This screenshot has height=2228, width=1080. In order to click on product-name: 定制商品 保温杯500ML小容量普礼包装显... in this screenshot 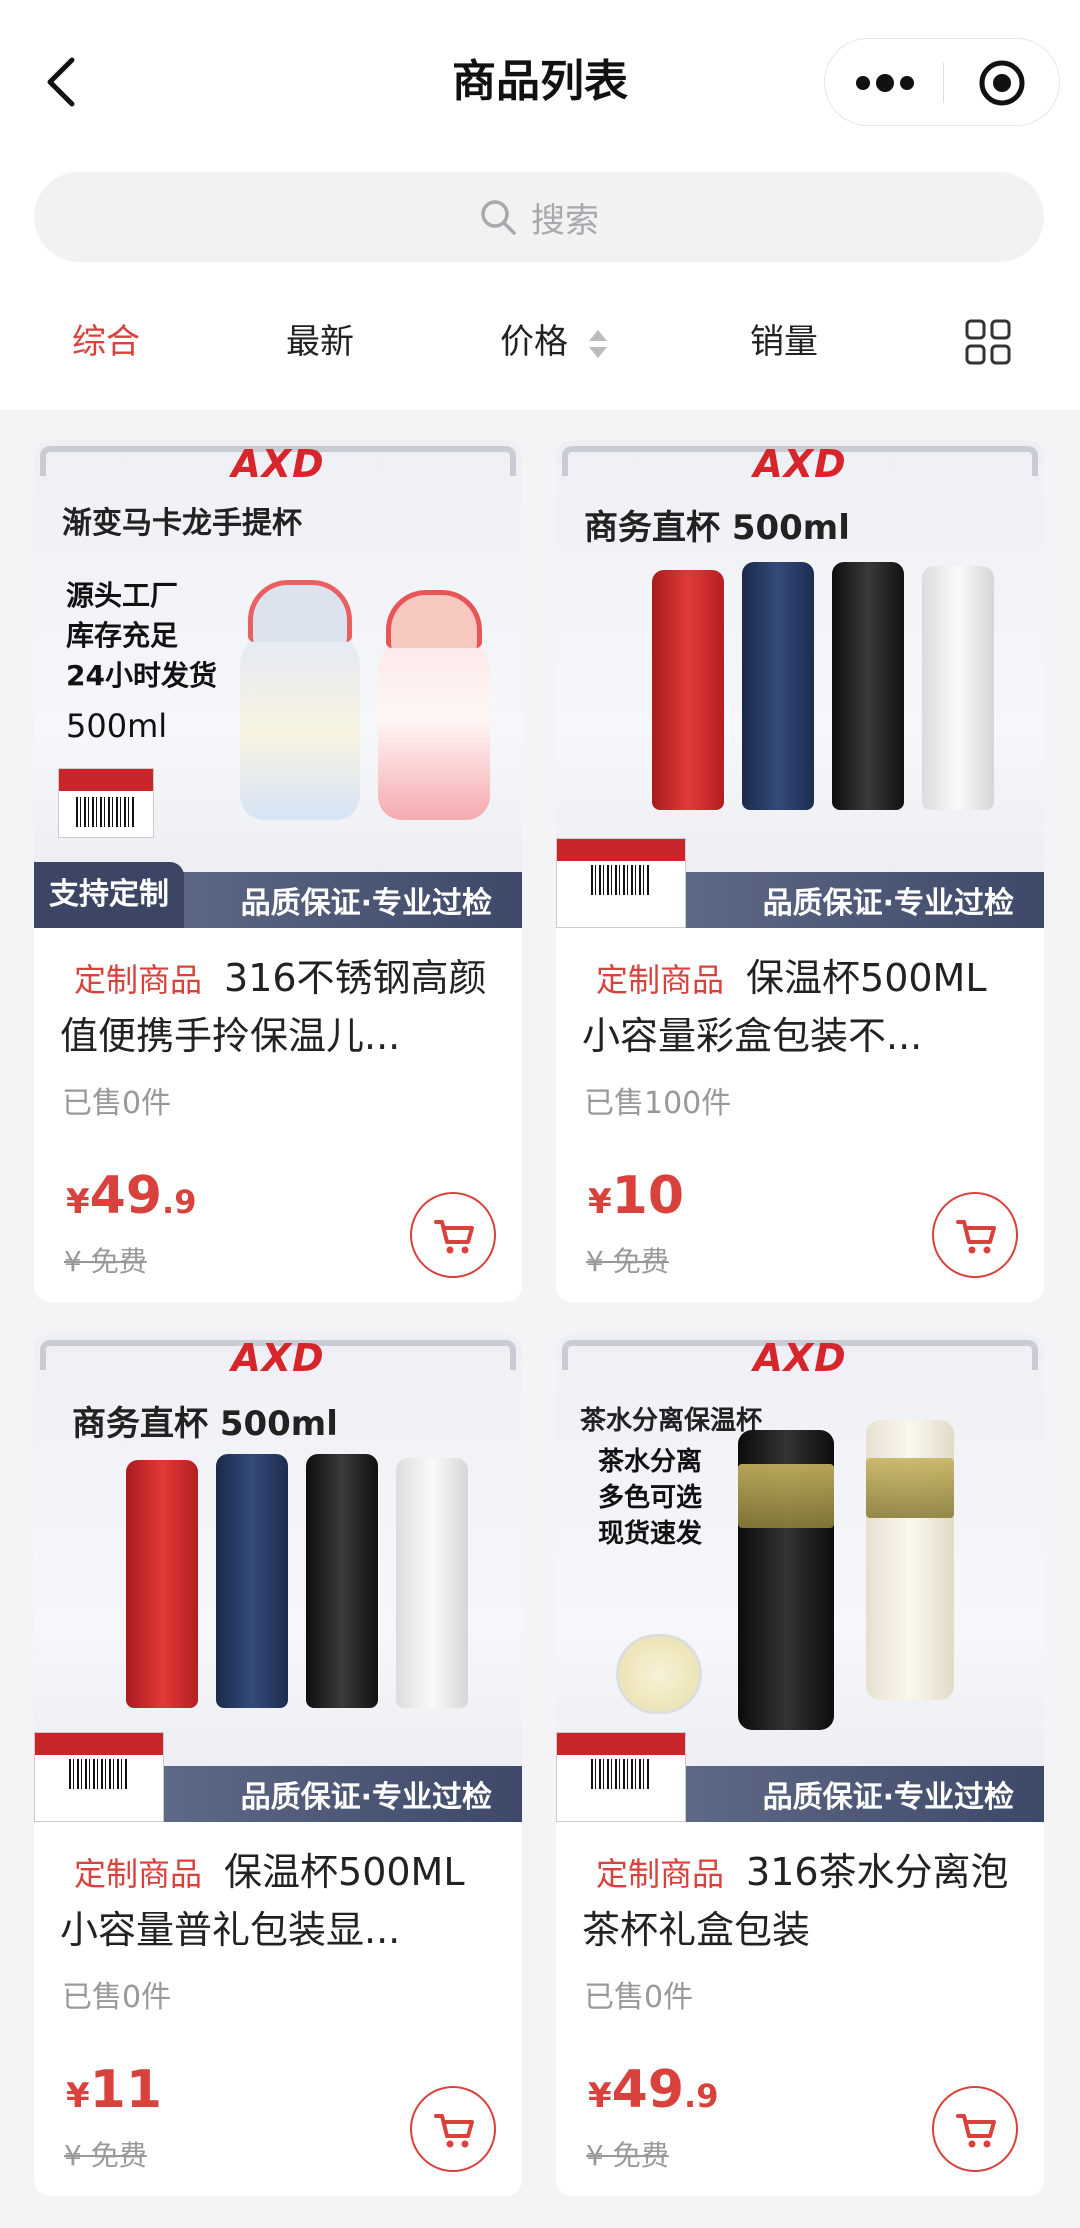, I will do `click(280, 1901)`.